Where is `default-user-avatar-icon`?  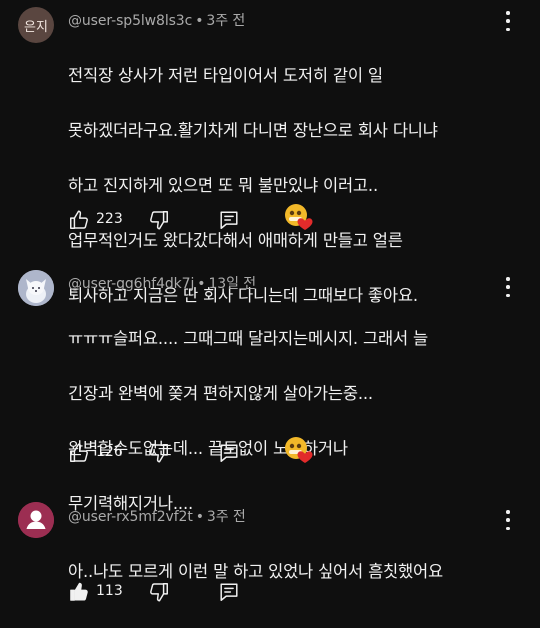 default-user-avatar-icon is located at coordinates (36, 520).